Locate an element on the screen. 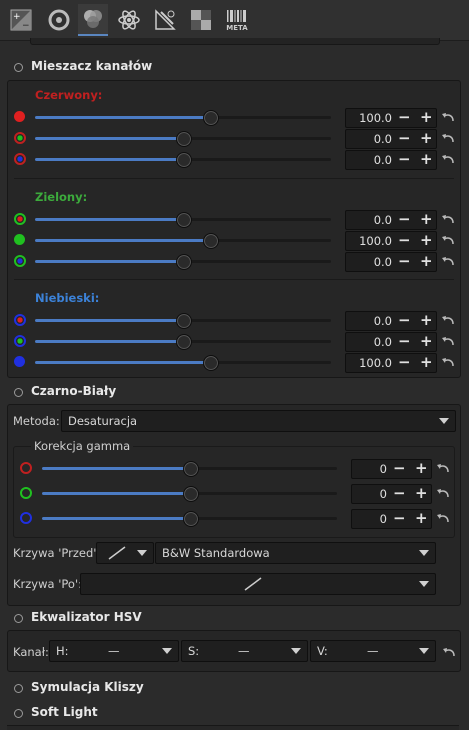 This screenshot has width=469, height=730. exposure-tab: + − is located at coordinates (21, 20).